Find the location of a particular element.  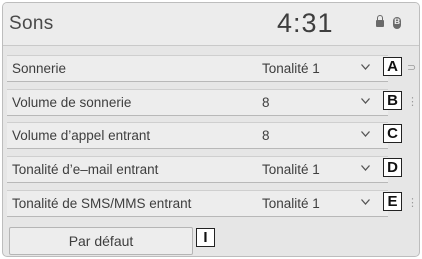

clock: 4:31 is located at coordinates (305, 23).